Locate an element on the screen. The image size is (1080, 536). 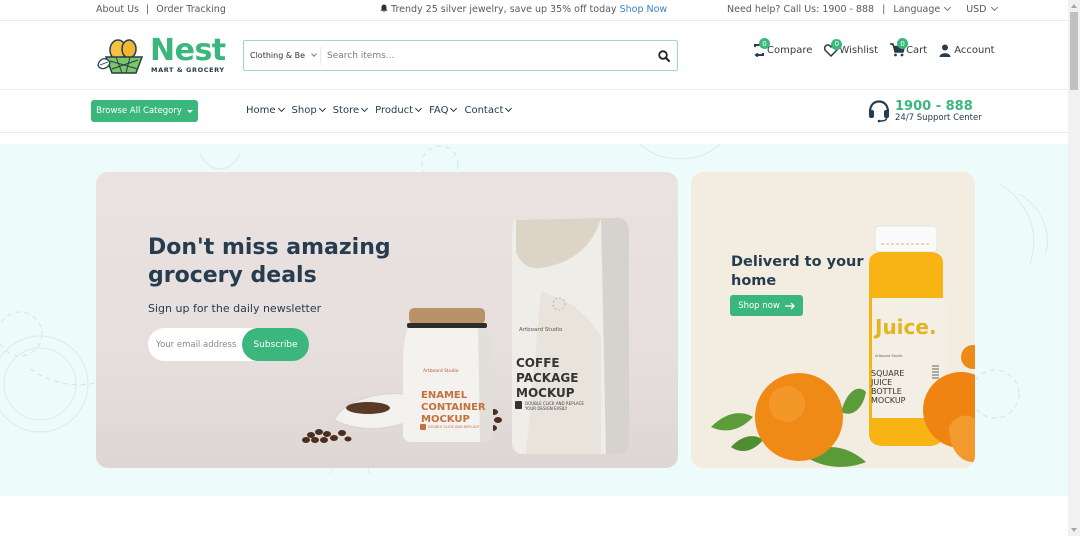
cart-button: 0 Cart is located at coordinates (908, 47).